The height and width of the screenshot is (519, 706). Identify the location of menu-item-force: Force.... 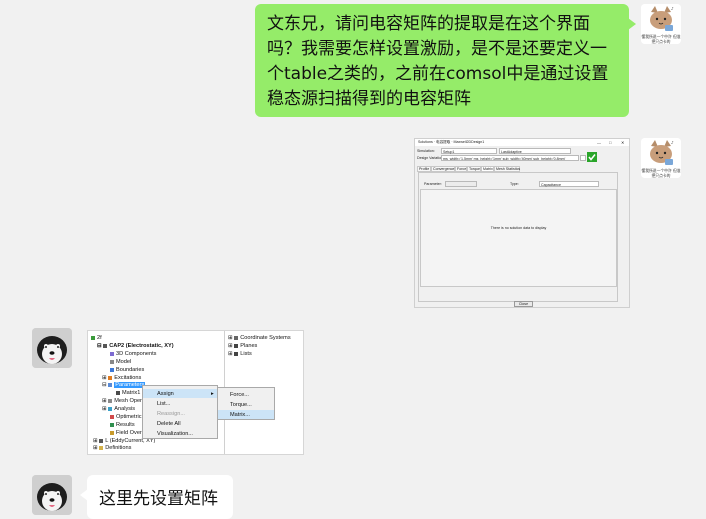
(246, 394).